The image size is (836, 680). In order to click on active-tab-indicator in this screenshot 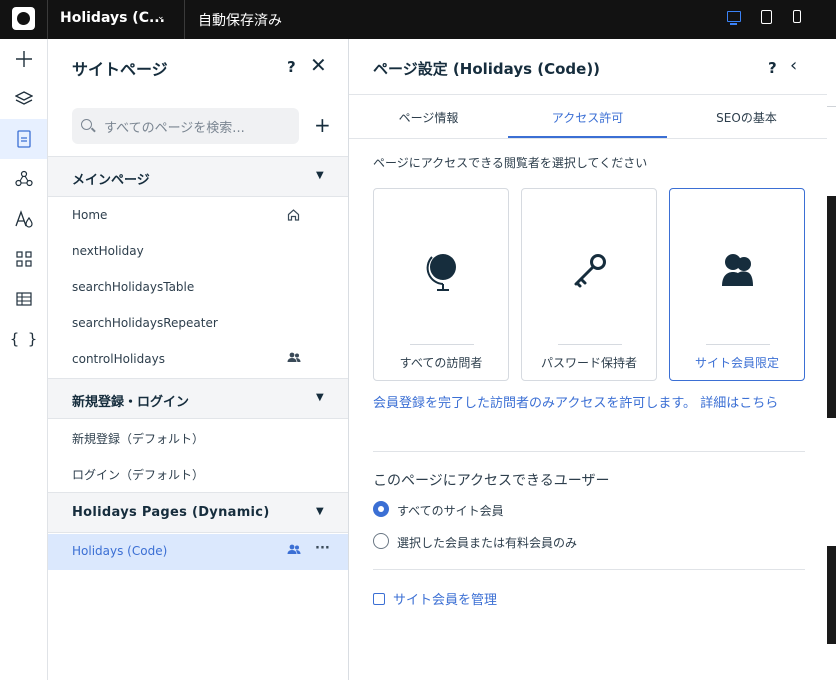, I will do `click(587, 137)`.